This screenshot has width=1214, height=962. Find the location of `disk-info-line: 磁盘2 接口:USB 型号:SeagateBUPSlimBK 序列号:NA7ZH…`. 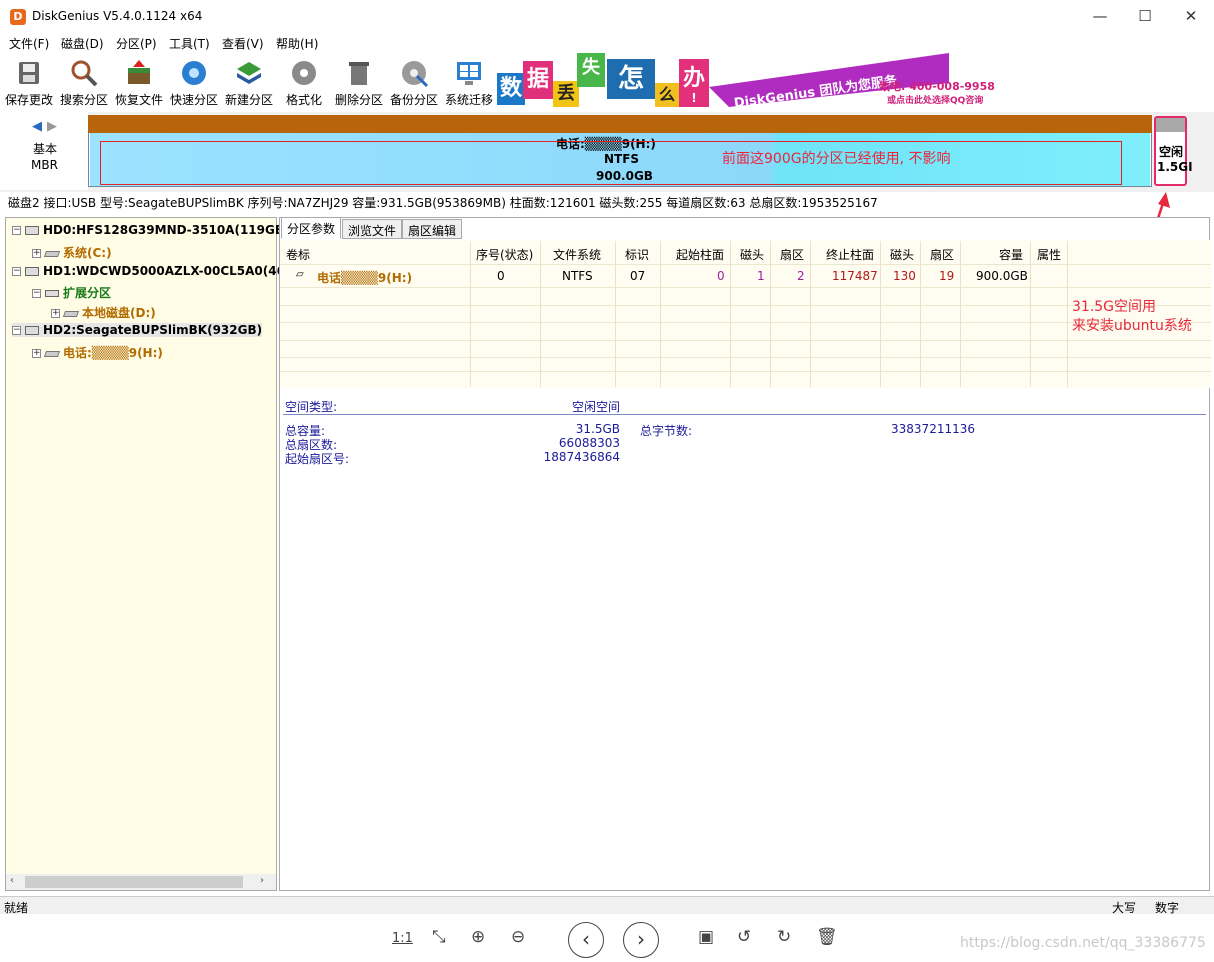

disk-info-line: 磁盘2 接口:USB 型号:SeagateBUPSlimBK 序列号:NA7ZH… is located at coordinates (443, 203).